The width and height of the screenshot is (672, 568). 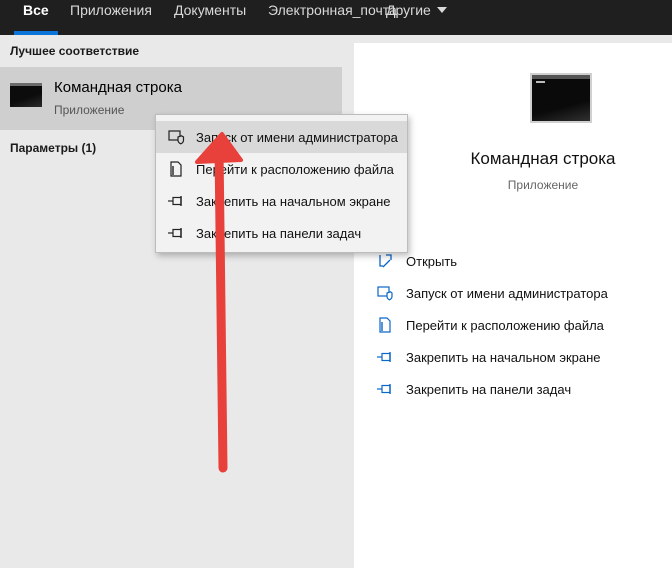 I want to click on tab-other-label: Другие, so click(x=408, y=10).